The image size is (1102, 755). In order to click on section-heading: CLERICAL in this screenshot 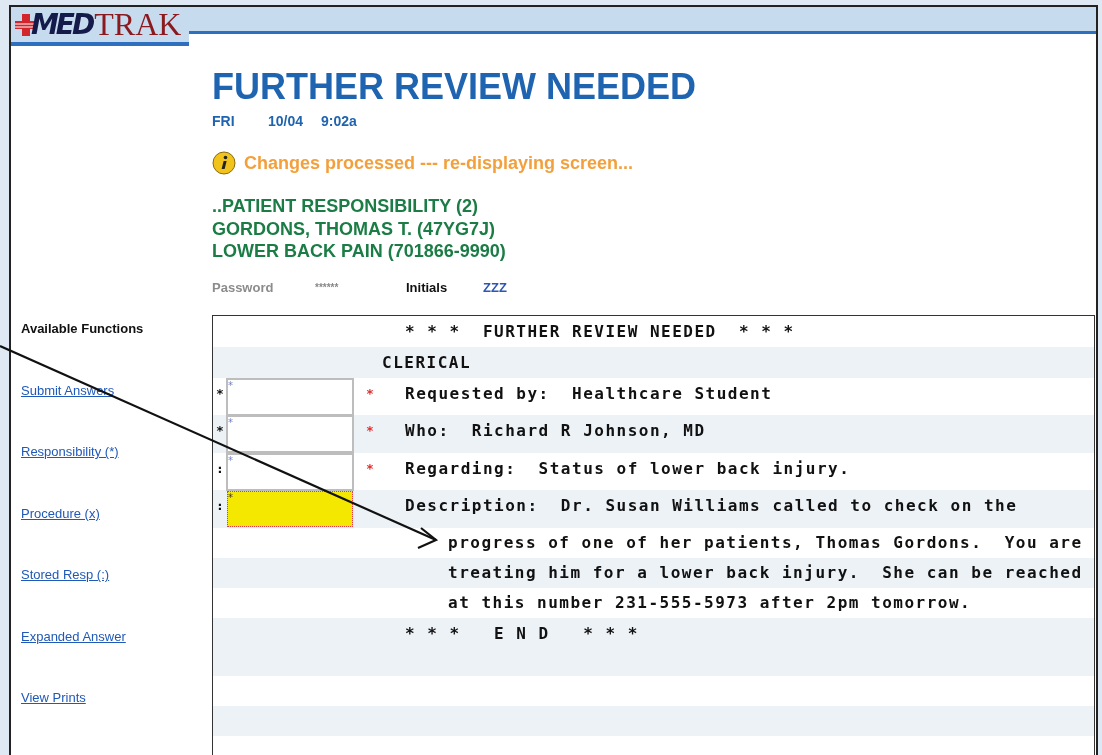, I will do `click(426, 362)`.